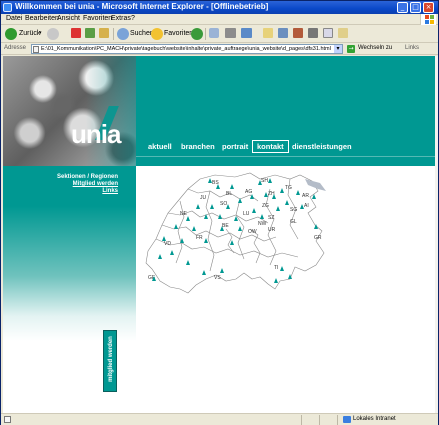 This screenshot has width=439, height=425. I want to click on discuss-icon, so click(283, 33).